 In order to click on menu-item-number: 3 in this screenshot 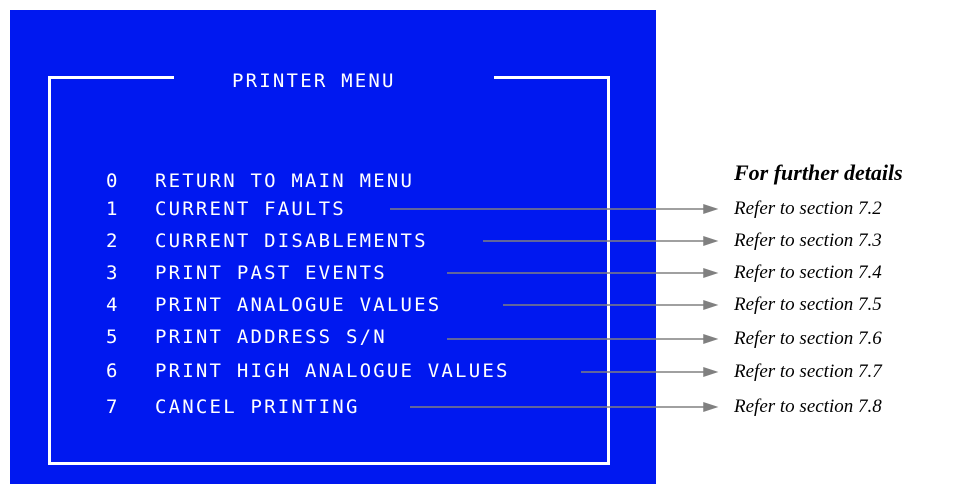, I will do `click(113, 273)`.